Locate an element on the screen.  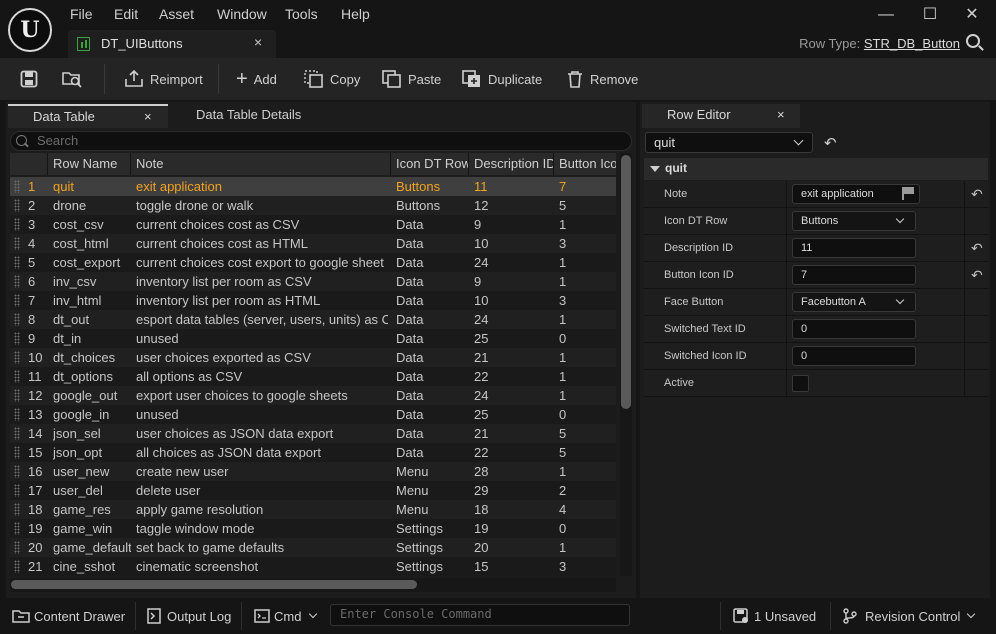
minimize-button: — is located at coordinates (886, 15).